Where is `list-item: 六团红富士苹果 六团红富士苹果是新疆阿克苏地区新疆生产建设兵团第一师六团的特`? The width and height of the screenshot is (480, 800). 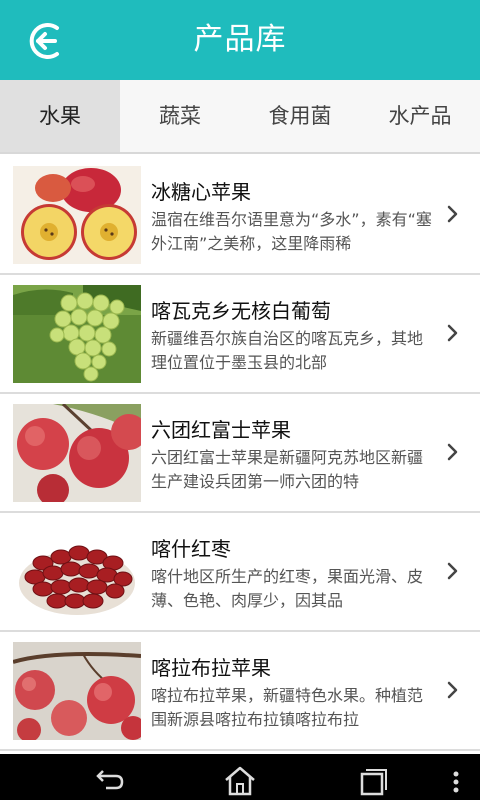 list-item: 六团红富士苹果 六团红富士苹果是新疆阿克苏地区新疆生产建设兵团第一师六团的特 is located at coordinates (240, 453).